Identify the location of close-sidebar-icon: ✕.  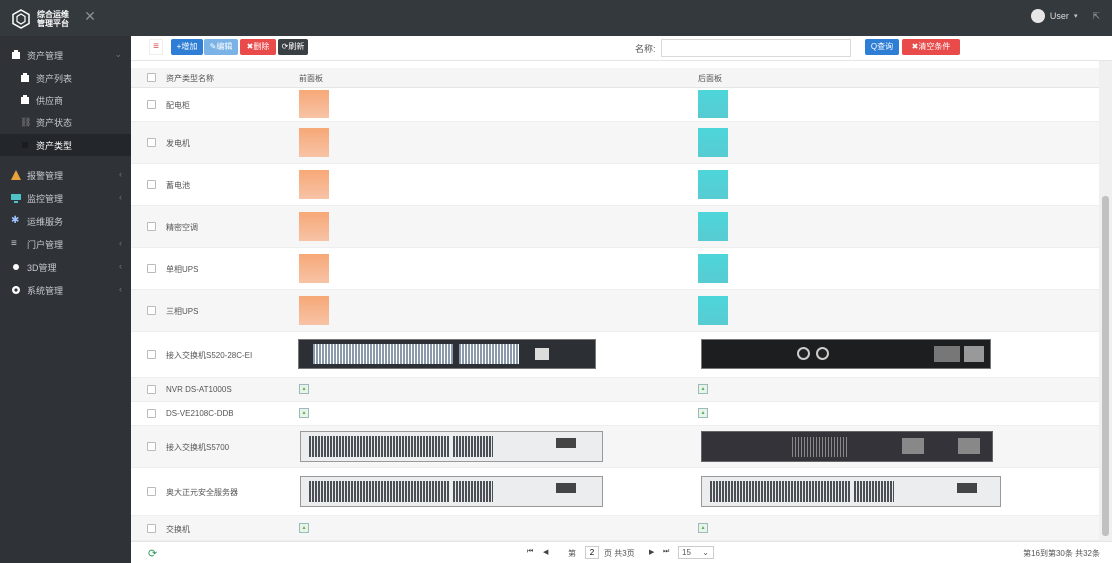
(90, 16).